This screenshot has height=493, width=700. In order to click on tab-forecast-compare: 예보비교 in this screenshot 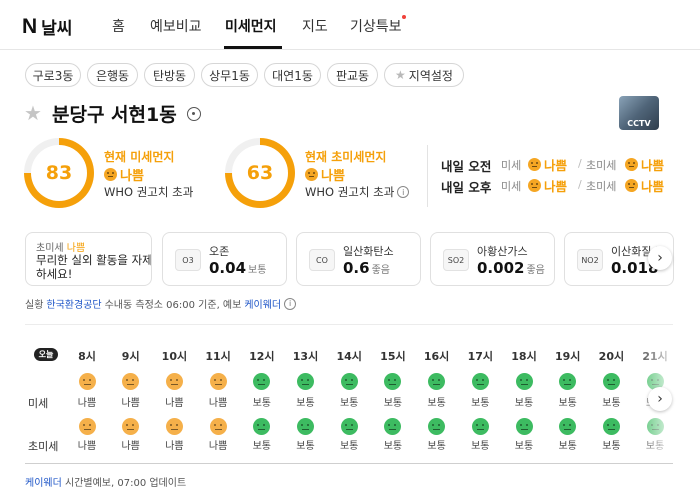, I will do `click(176, 26)`.